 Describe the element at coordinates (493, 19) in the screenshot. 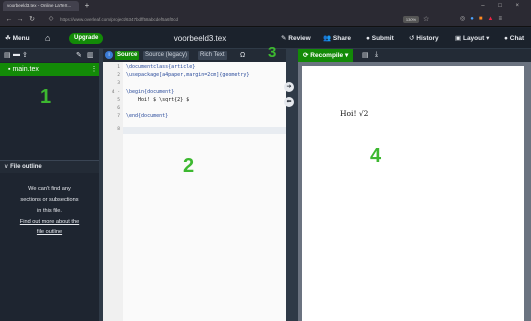

I see `extension-red-icon: ▲` at that location.